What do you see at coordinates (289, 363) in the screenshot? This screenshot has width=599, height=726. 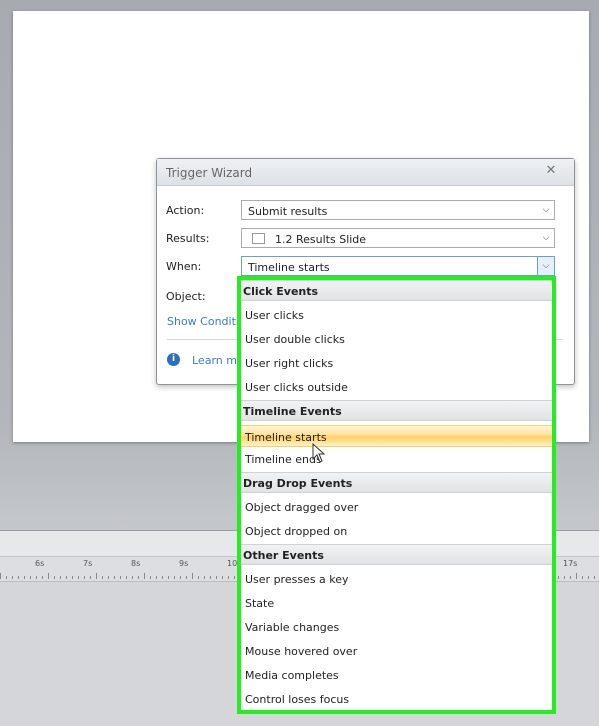 I see `dropdown-option-label: User right clicks` at bounding box center [289, 363].